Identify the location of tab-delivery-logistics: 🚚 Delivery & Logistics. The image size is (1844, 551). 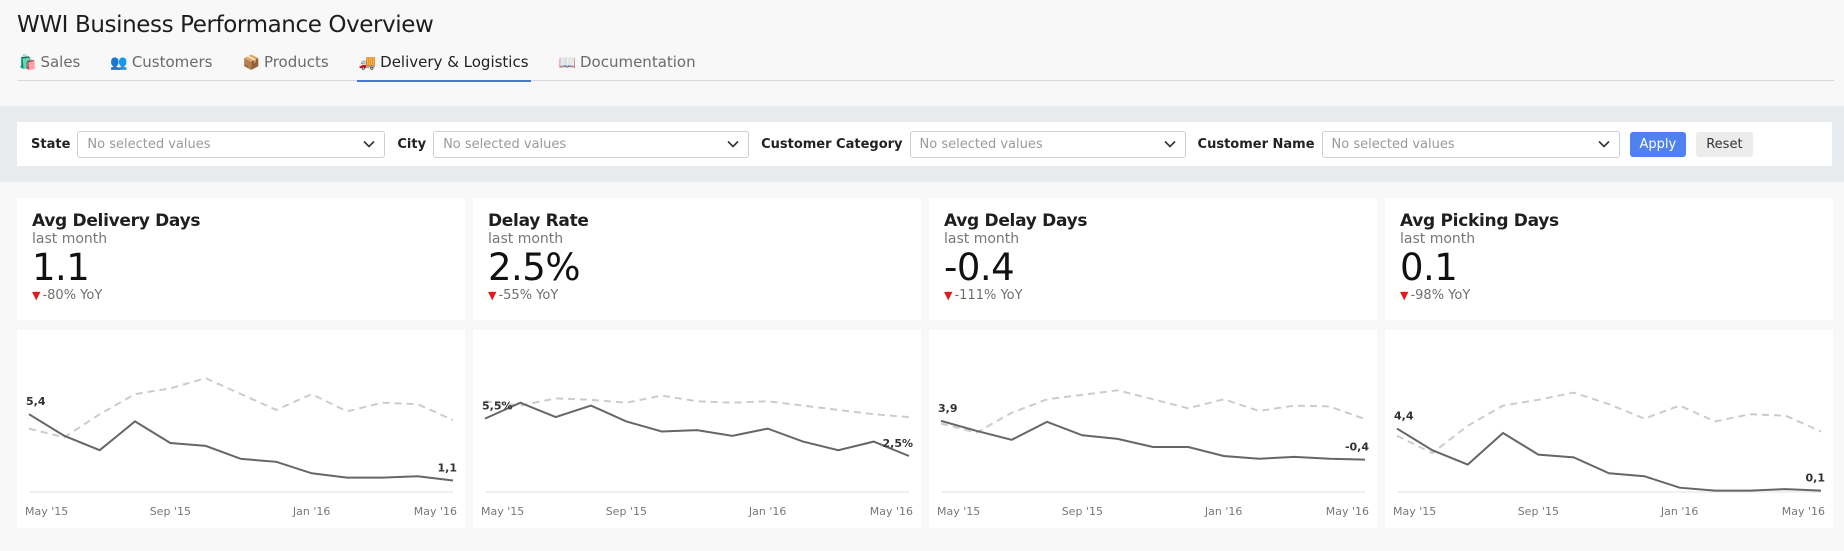
(443, 67).